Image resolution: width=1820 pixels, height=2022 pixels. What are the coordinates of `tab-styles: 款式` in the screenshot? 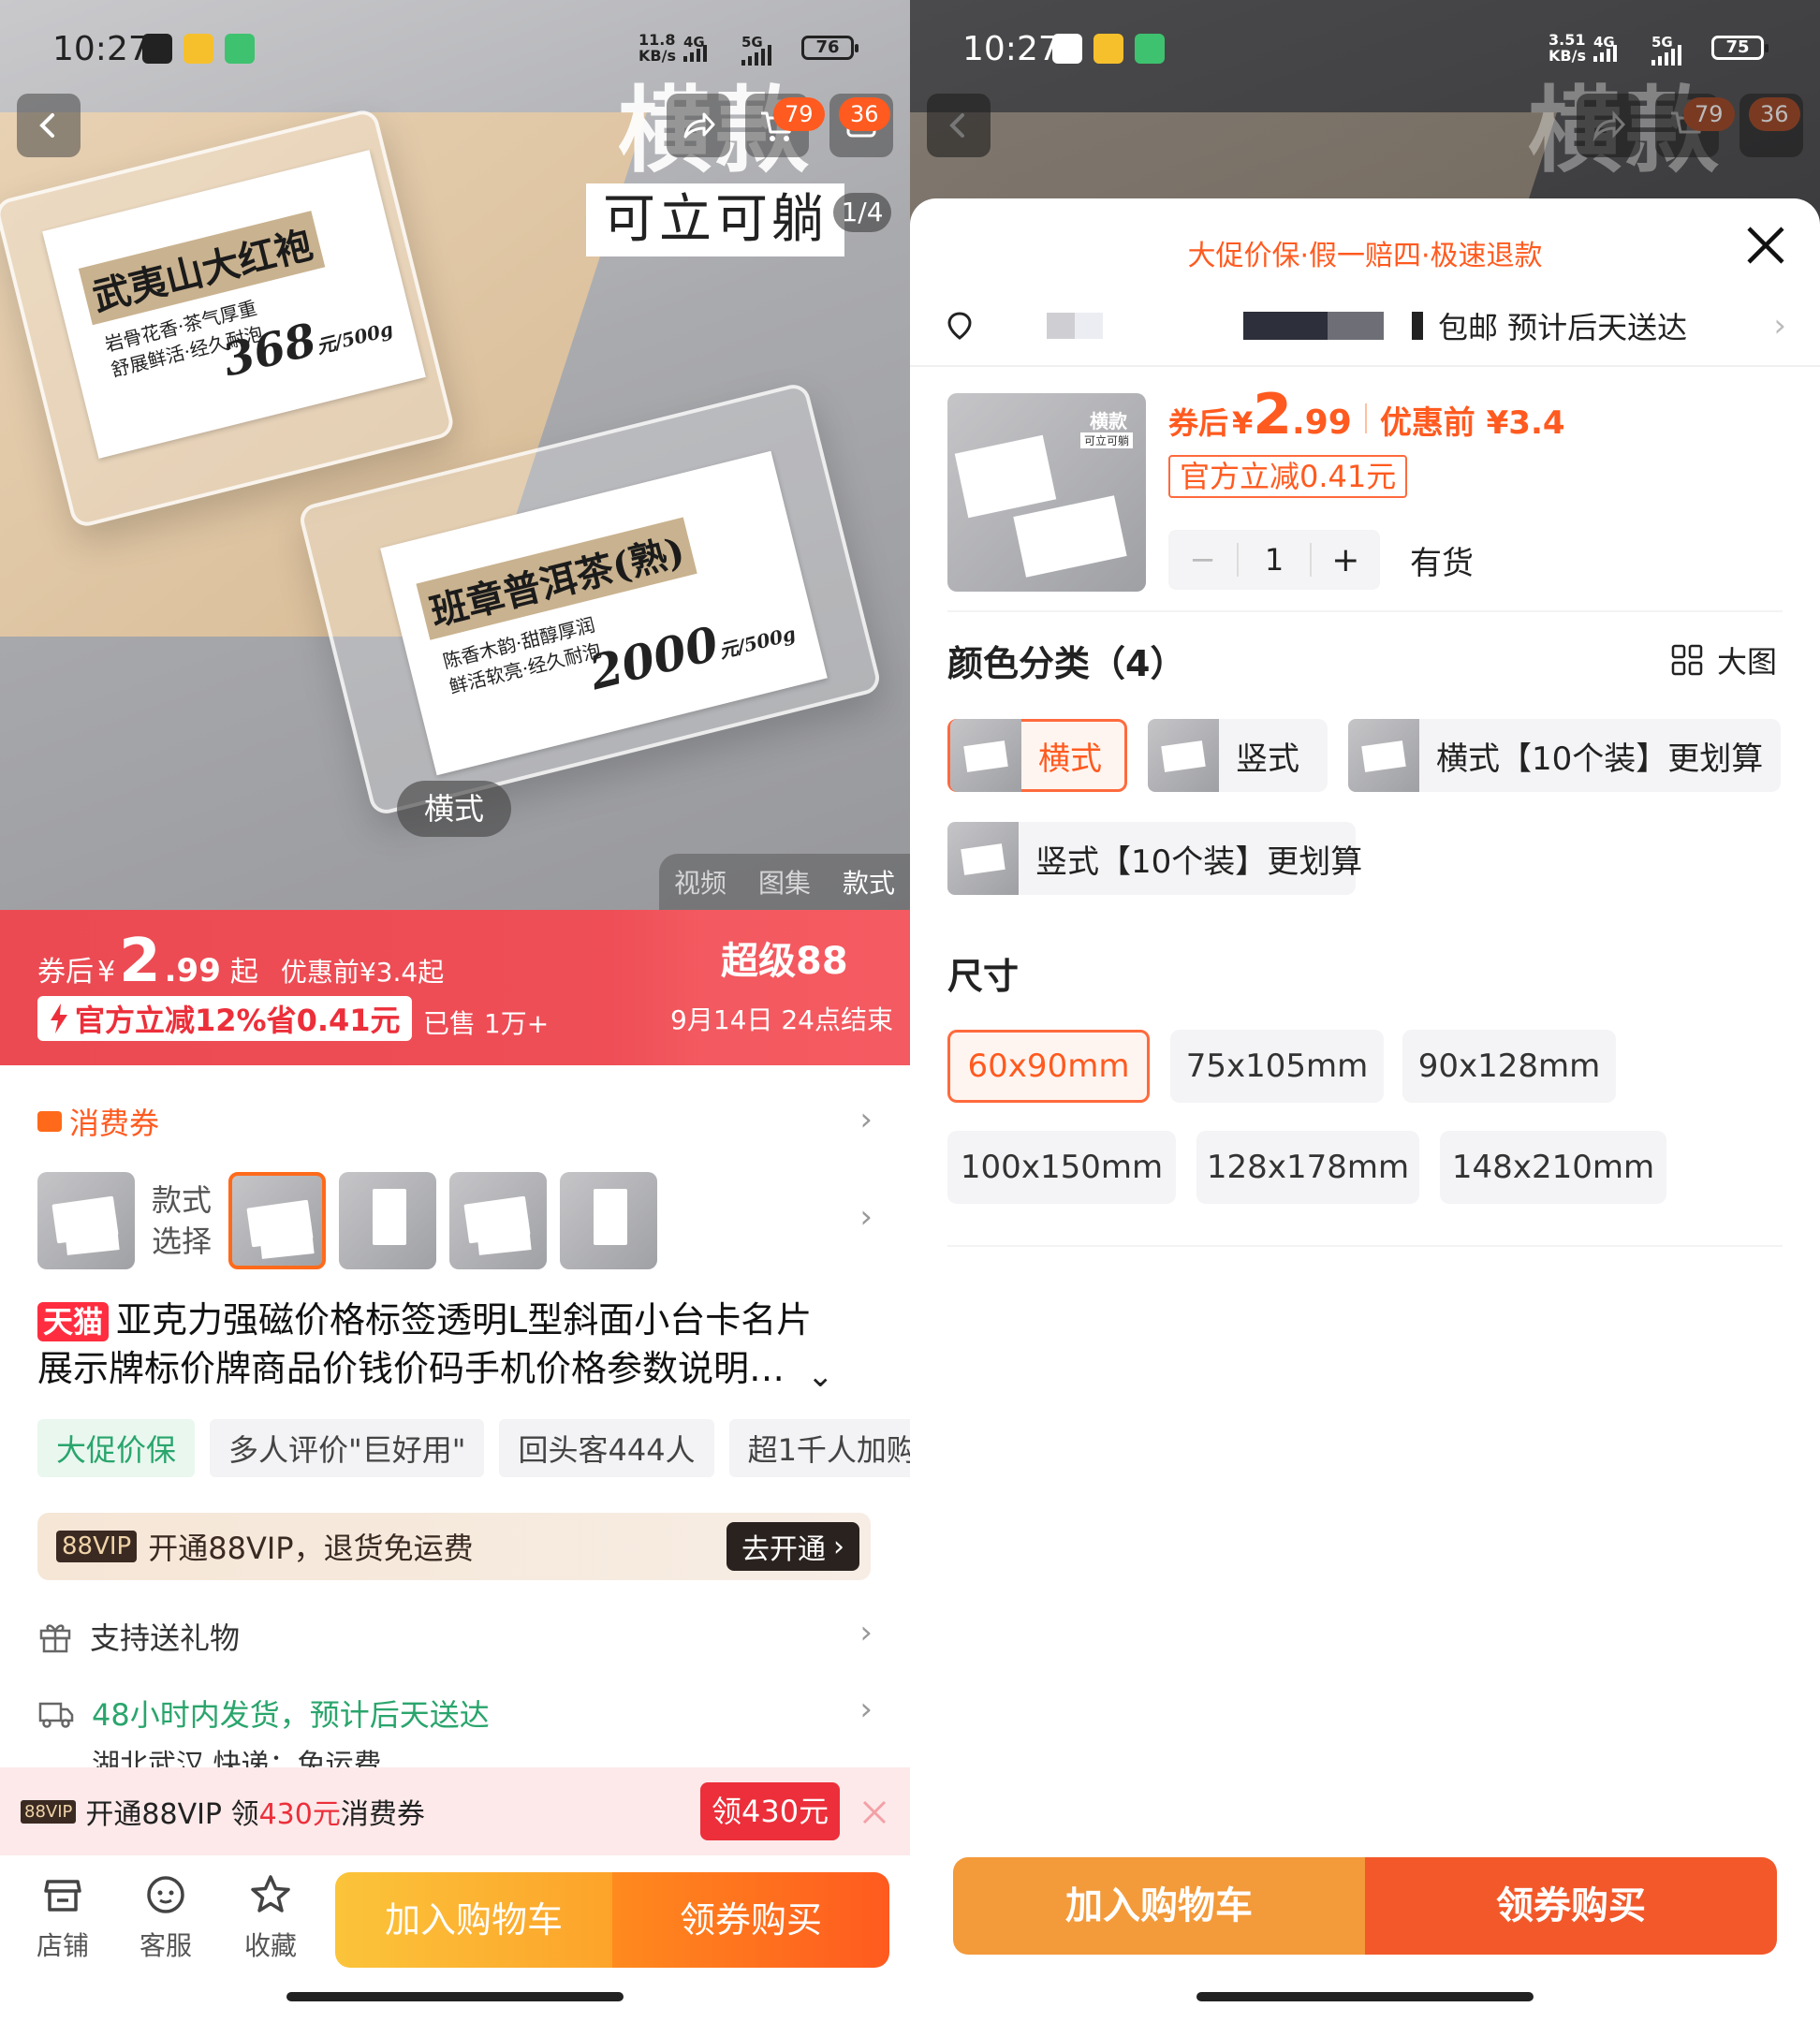 It's located at (869, 882).